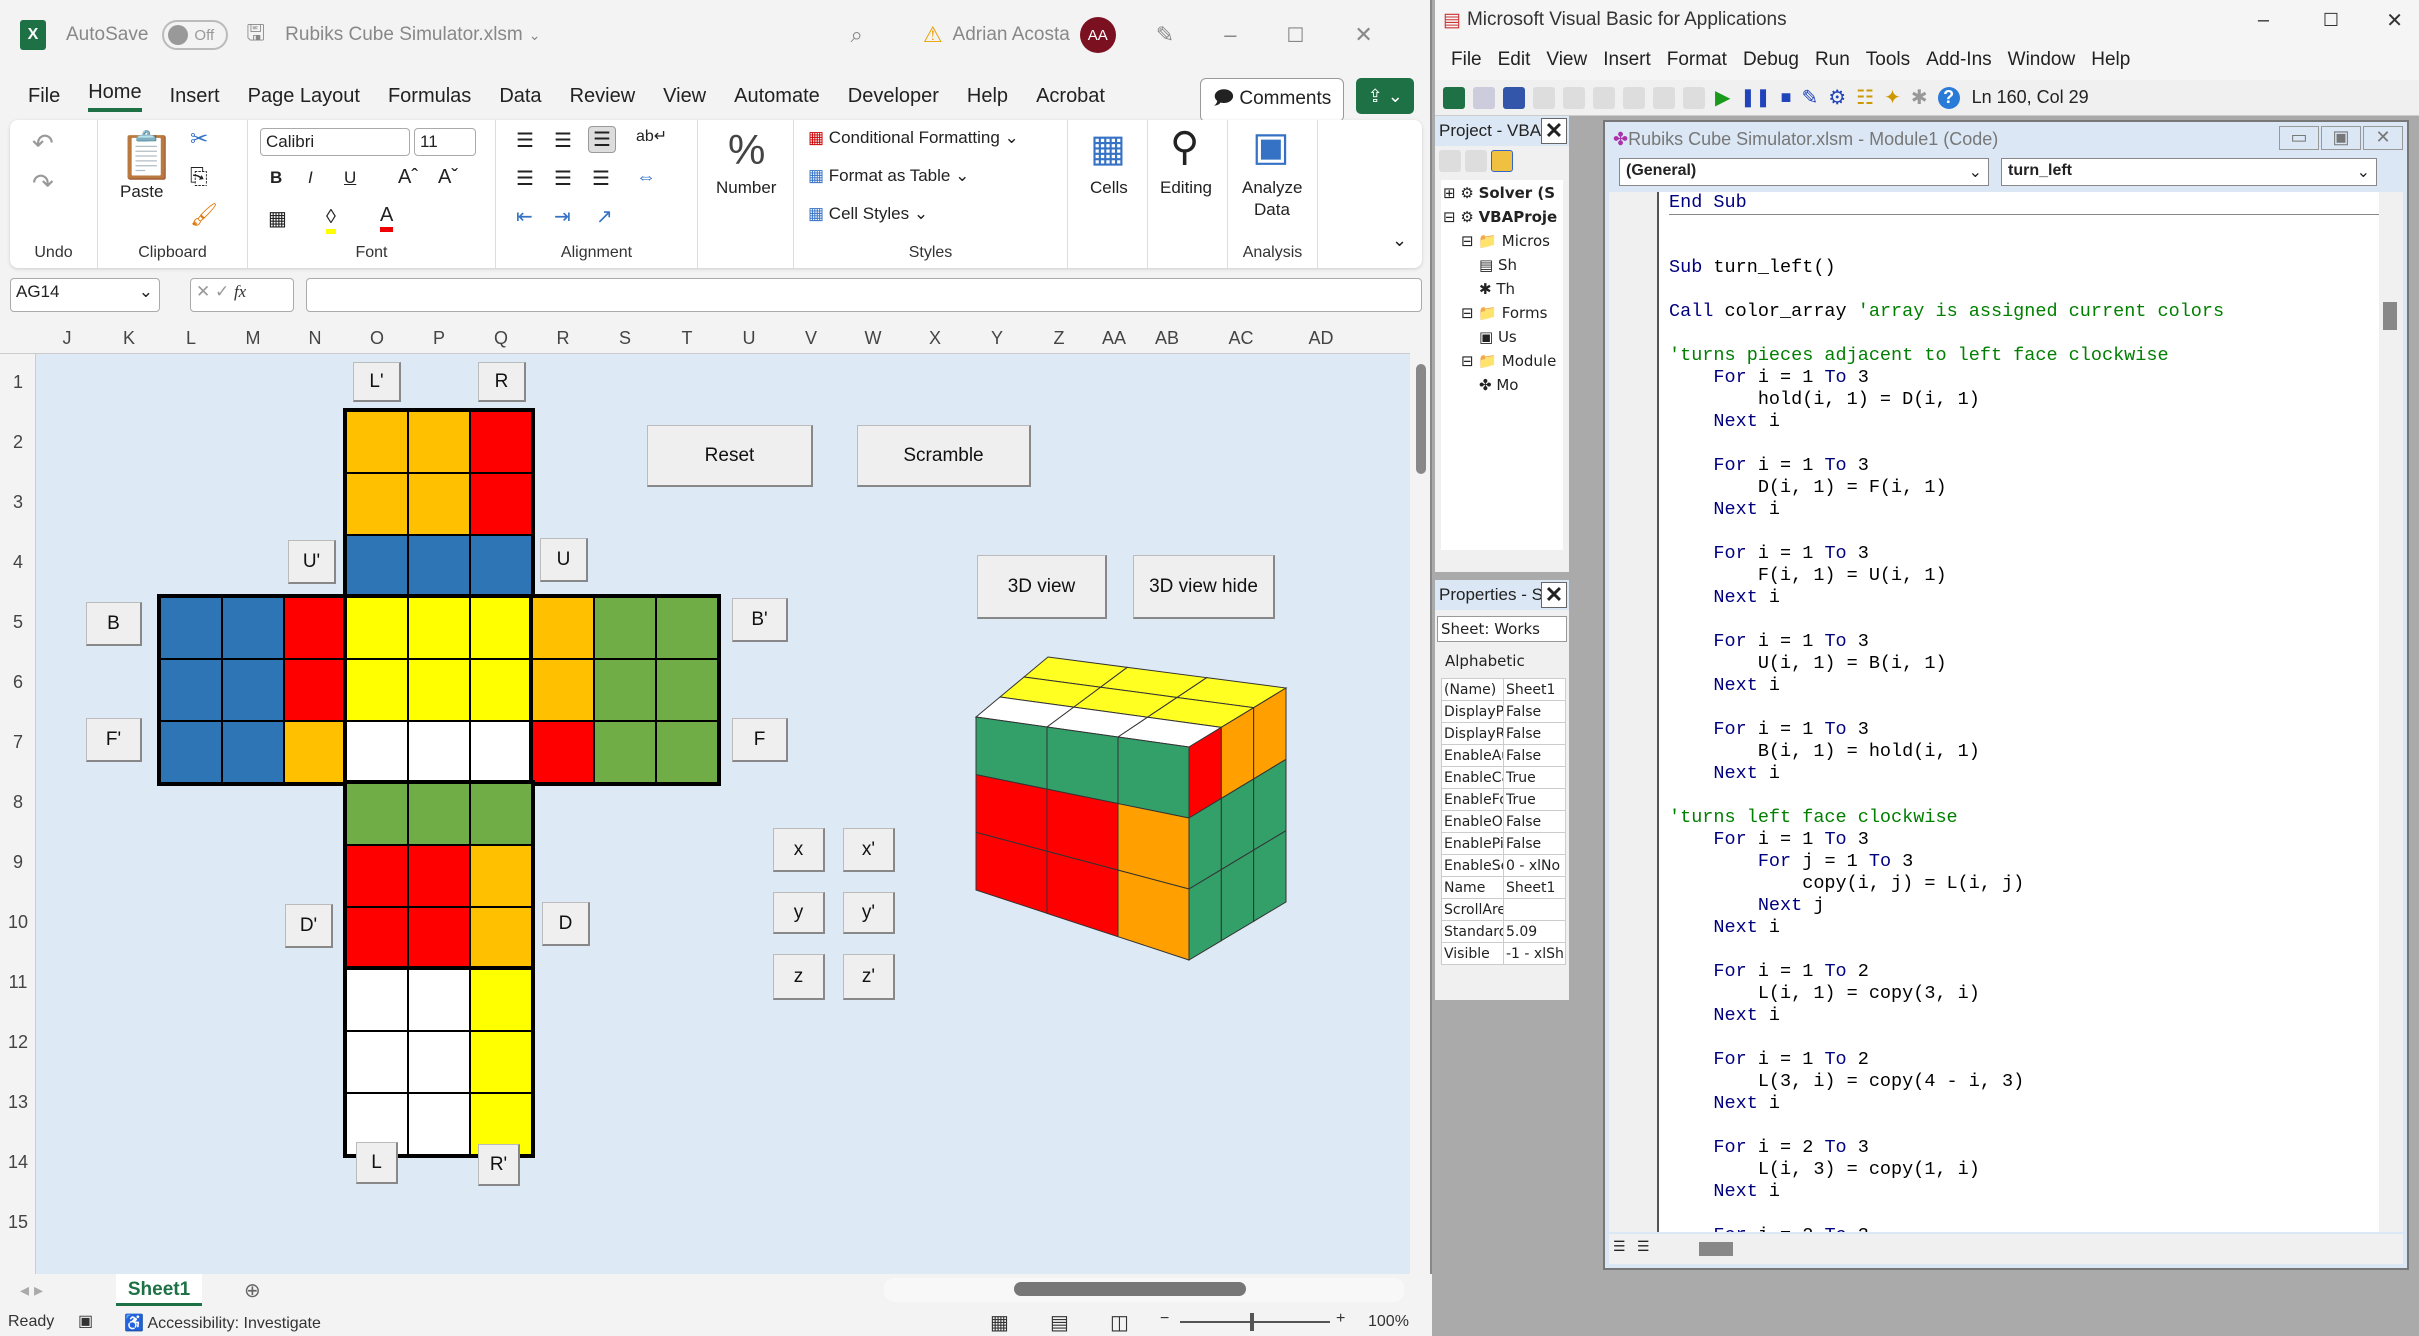 This screenshot has width=2419, height=1336. Describe the element at coordinates (18, 622) in the screenshot. I see `row-header-5: 5` at that location.